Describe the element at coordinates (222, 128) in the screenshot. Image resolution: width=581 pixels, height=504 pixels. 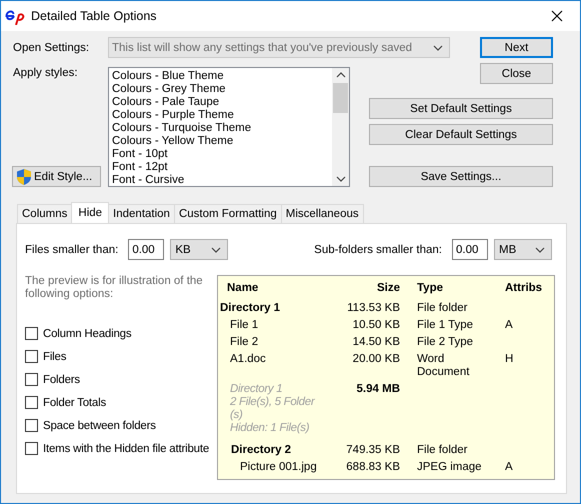
I see `list-item: Colours - Turquoise Theme` at that location.